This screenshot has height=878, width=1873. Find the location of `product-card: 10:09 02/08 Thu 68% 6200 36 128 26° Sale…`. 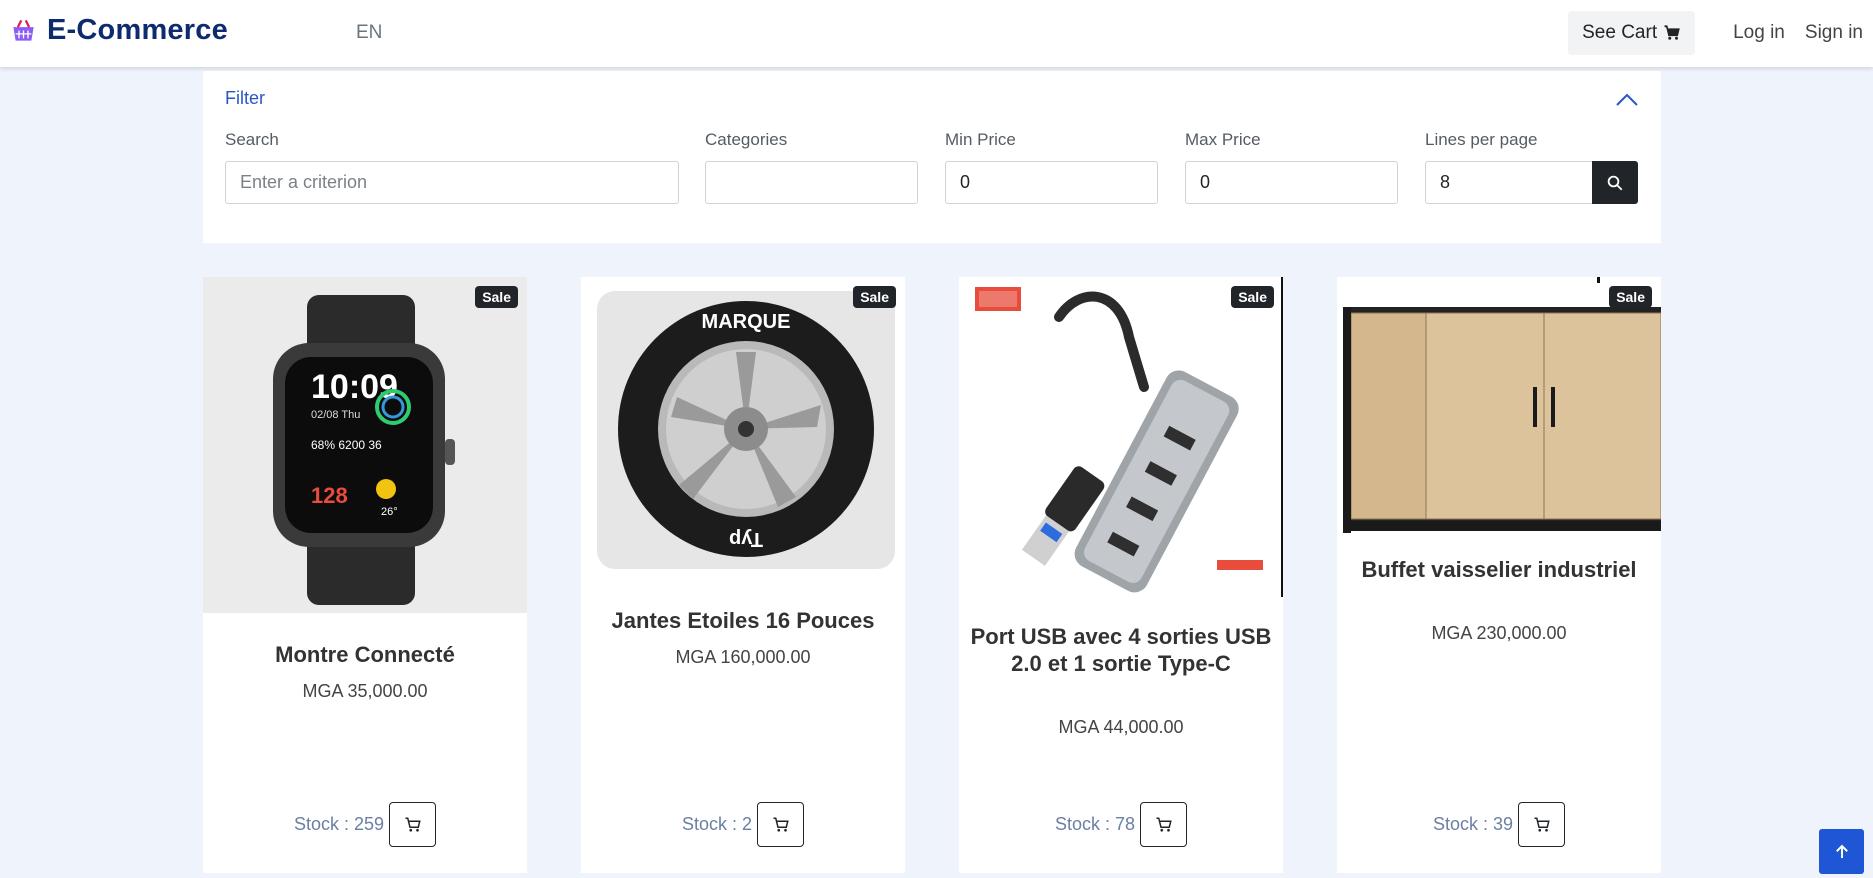

product-card: 10:09 02/08 Thu 68% 6200 36 128 26° Sale… is located at coordinates (365, 575).